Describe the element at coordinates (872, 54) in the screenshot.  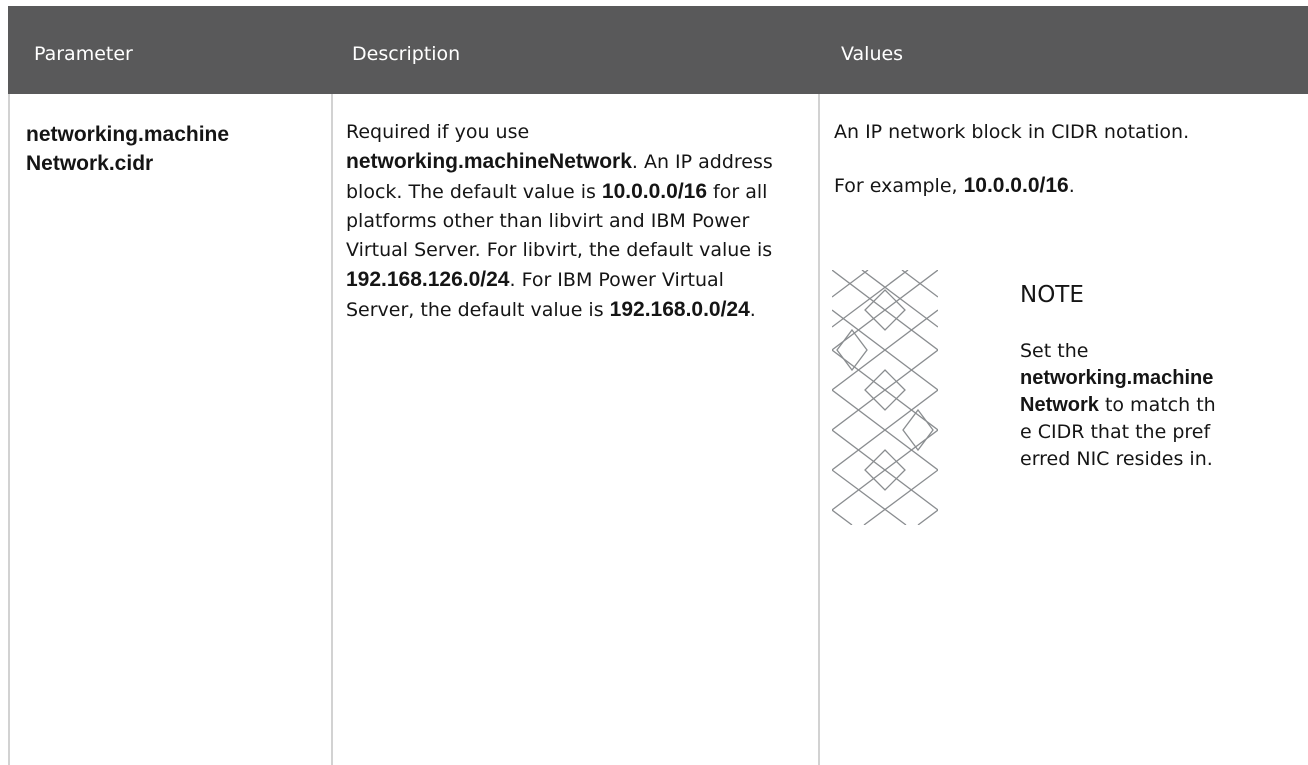
I see `header-values: Values` at that location.